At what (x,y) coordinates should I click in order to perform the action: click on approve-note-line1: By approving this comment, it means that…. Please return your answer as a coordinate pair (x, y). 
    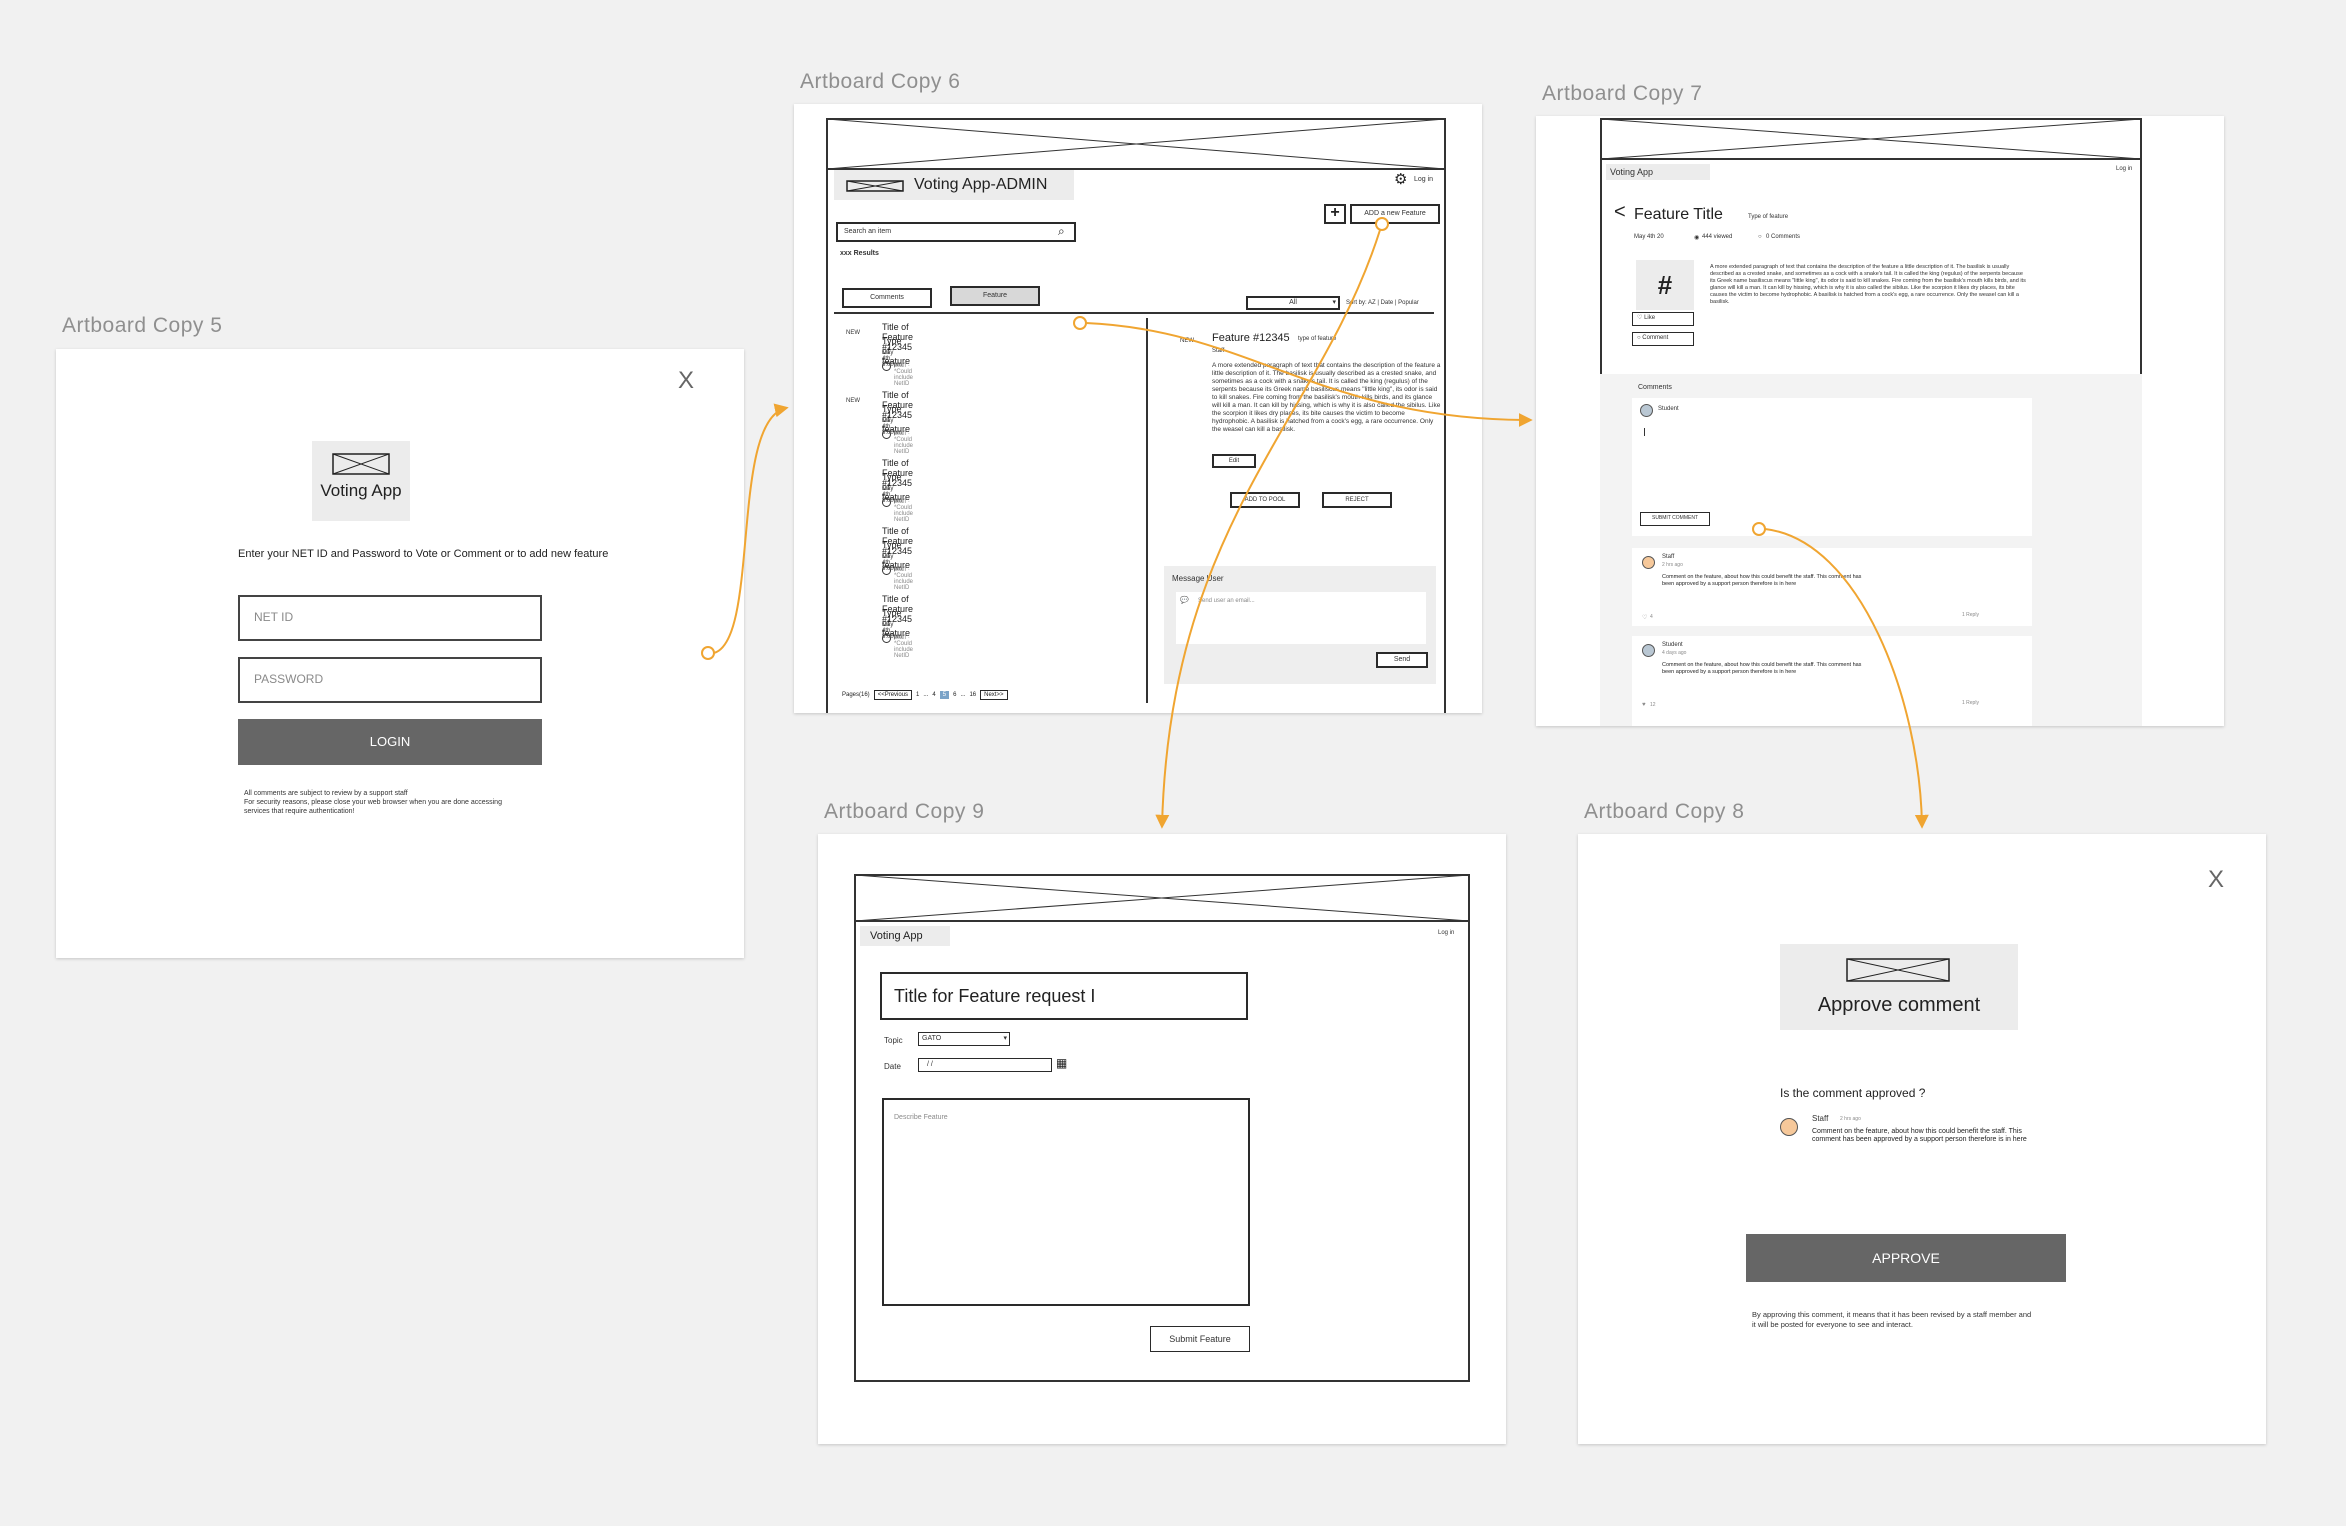
    Looking at the image, I should click on (1892, 1314).